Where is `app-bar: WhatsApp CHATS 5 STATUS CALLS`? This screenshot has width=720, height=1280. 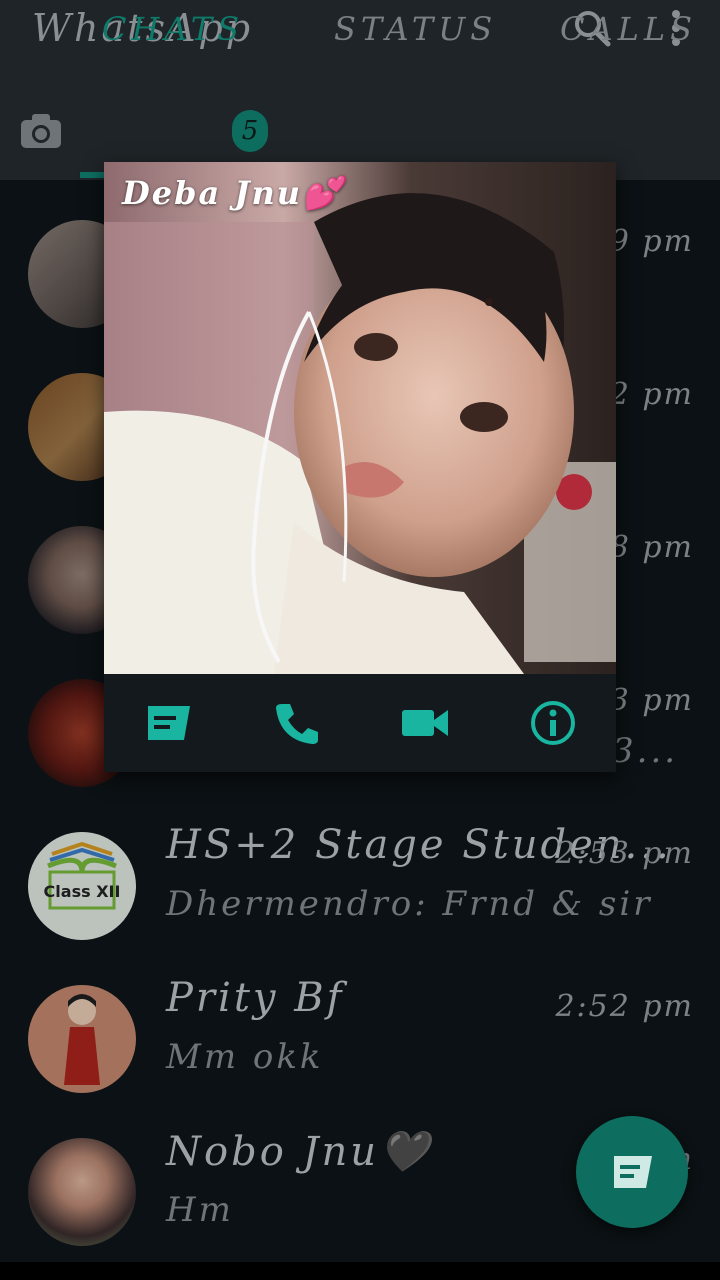 app-bar: WhatsApp CHATS 5 STATUS CALLS is located at coordinates (360, 90).